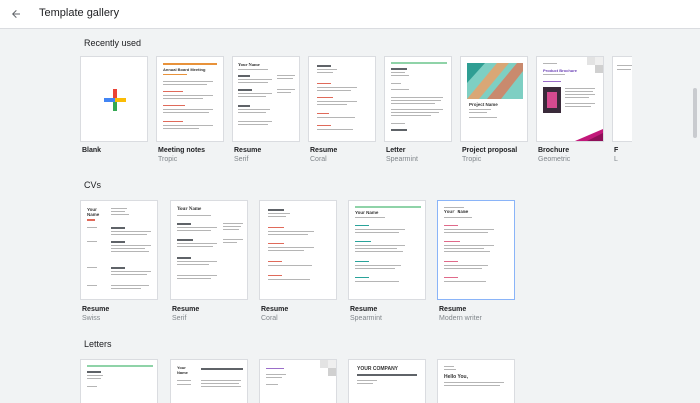 The image size is (700, 403). Describe the element at coordinates (570, 99) in the screenshot. I see `template-card-brochure: Product Brochure` at that location.